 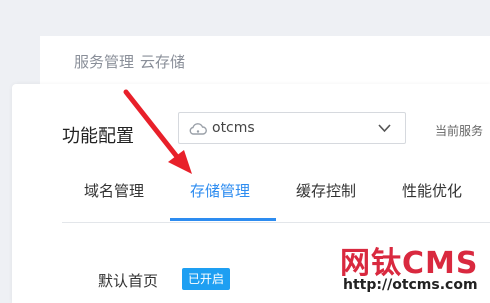 What do you see at coordinates (233, 128) in the screenshot?
I see `bucket-select-value: otcms` at bounding box center [233, 128].